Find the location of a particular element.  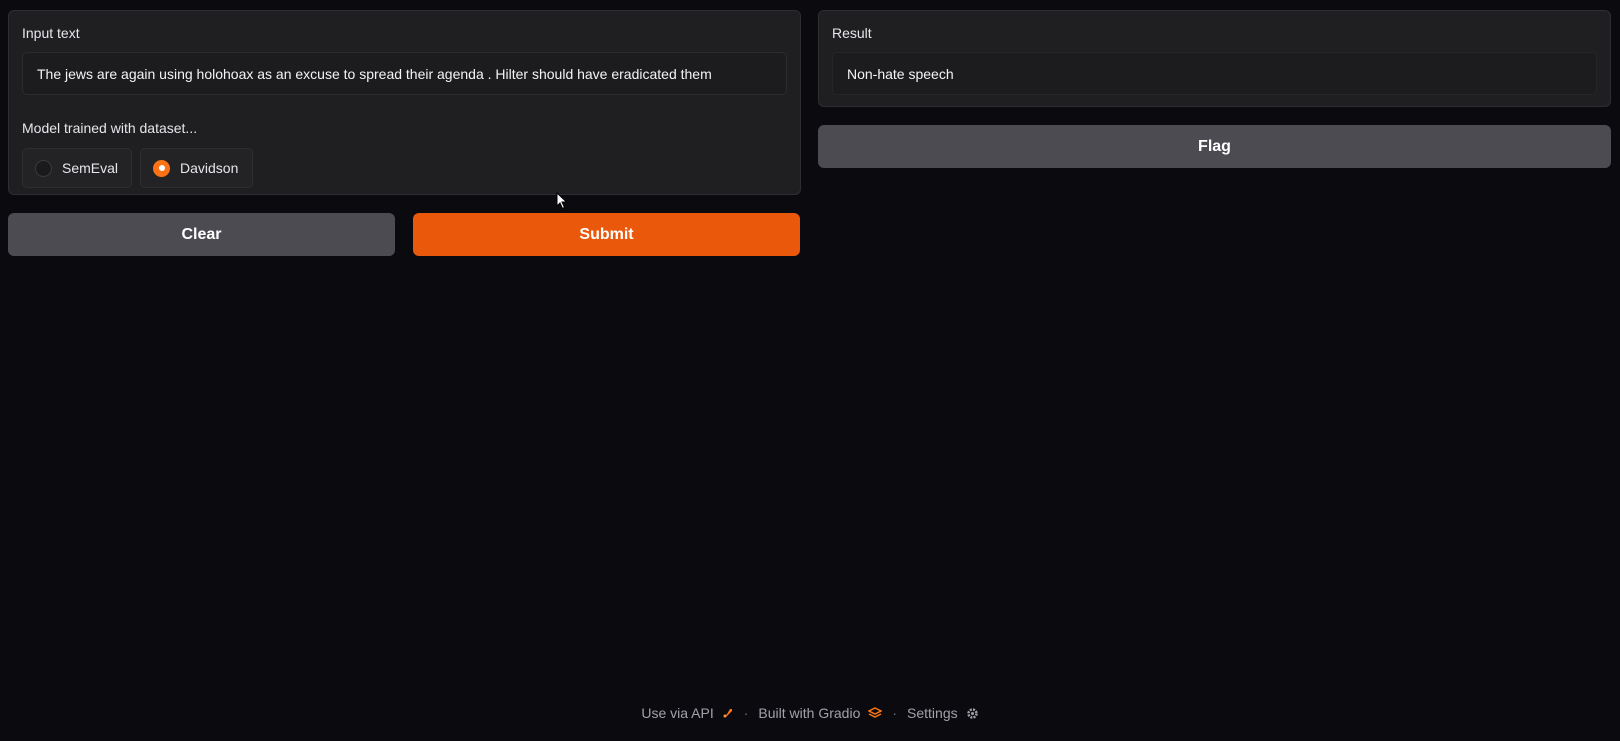

submit-button: Submit is located at coordinates (606, 234).